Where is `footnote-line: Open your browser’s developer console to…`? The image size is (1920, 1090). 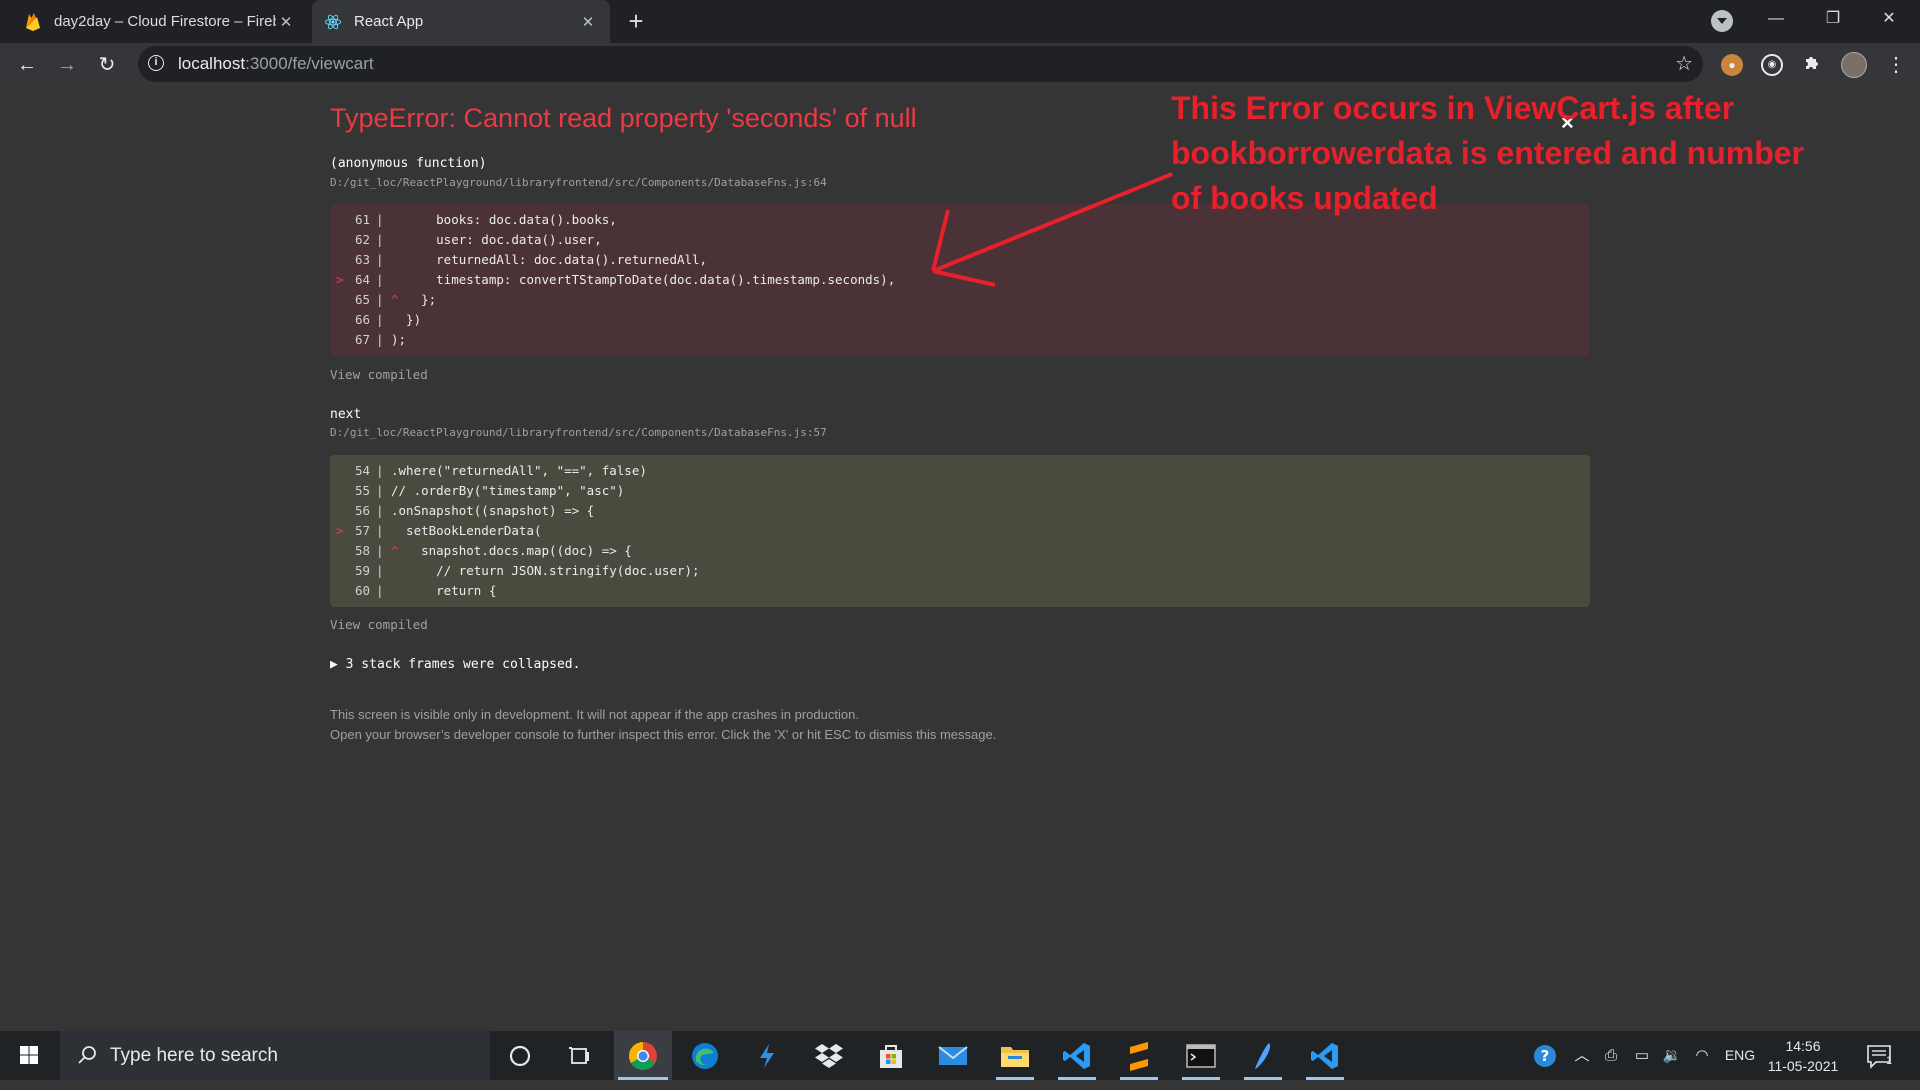
footnote-line: Open your browser’s developer console to… is located at coordinates (663, 734).